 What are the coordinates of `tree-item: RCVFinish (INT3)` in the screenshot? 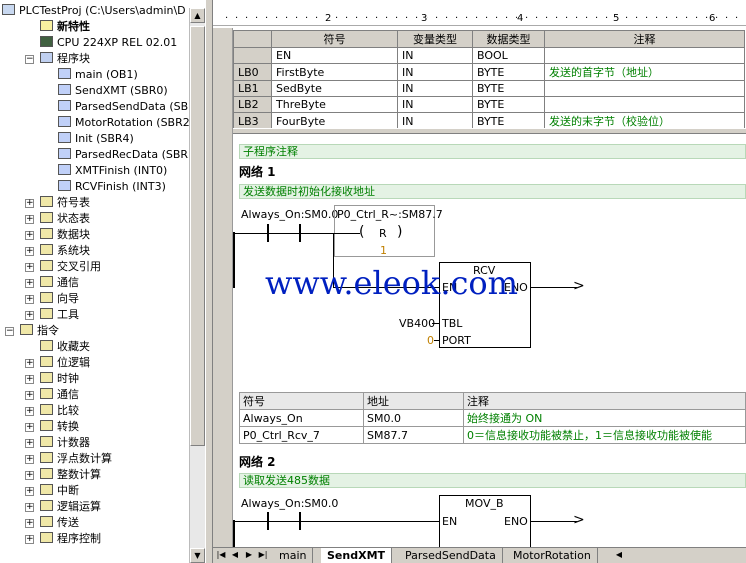 It's located at (112, 187).